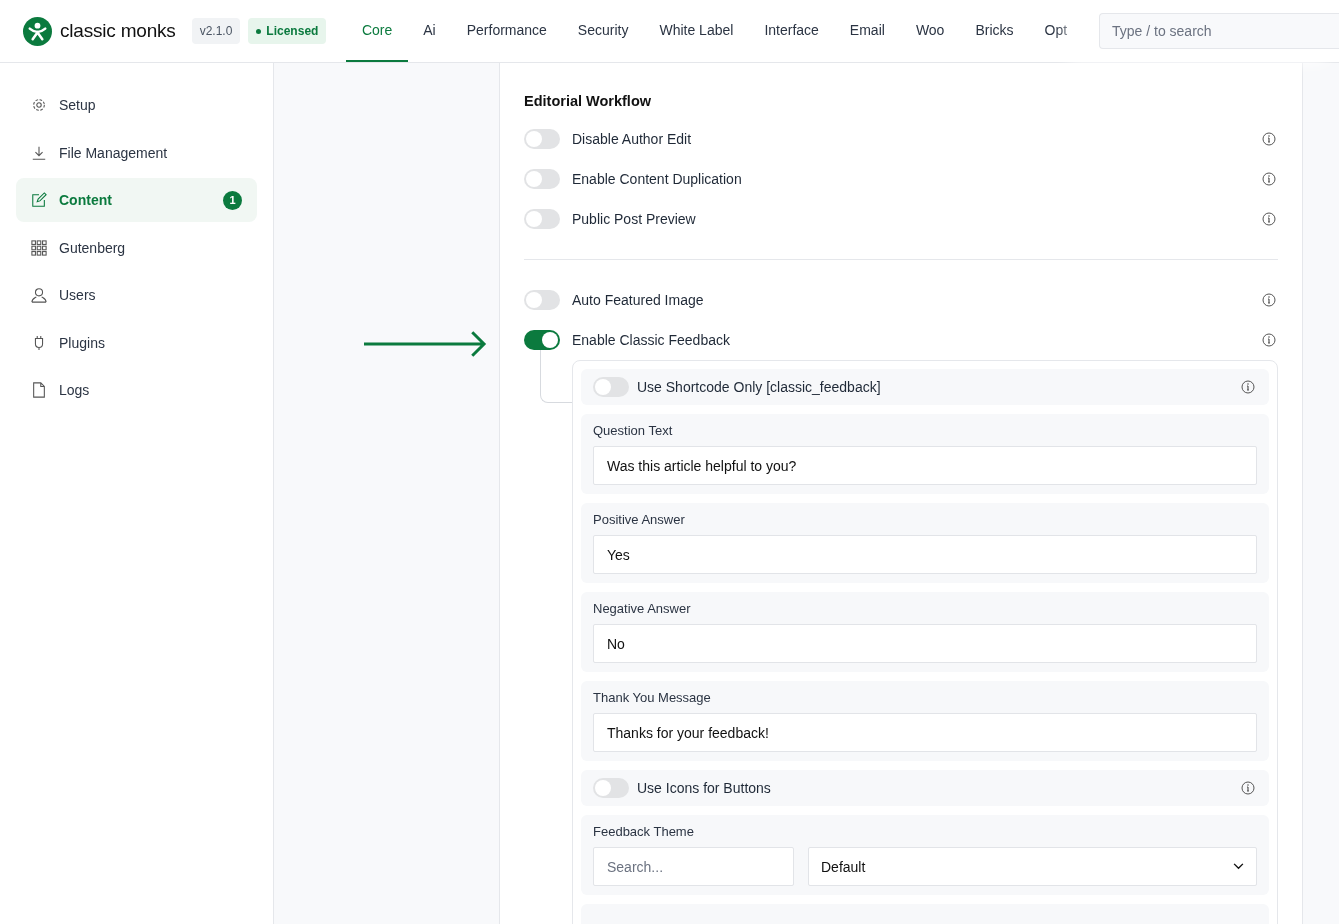 Image resolution: width=1339 pixels, height=924 pixels. What do you see at coordinates (657, 179) in the screenshot?
I see `setting-label: Enable Content Duplication` at bounding box center [657, 179].